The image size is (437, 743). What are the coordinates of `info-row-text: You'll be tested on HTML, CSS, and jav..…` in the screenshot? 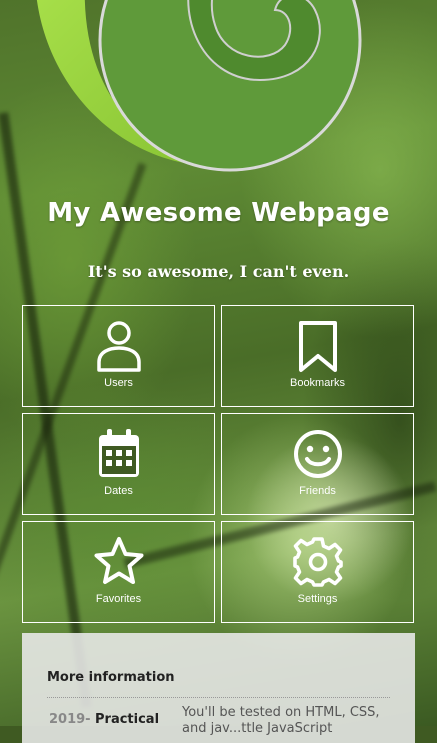 It's located at (281, 720).